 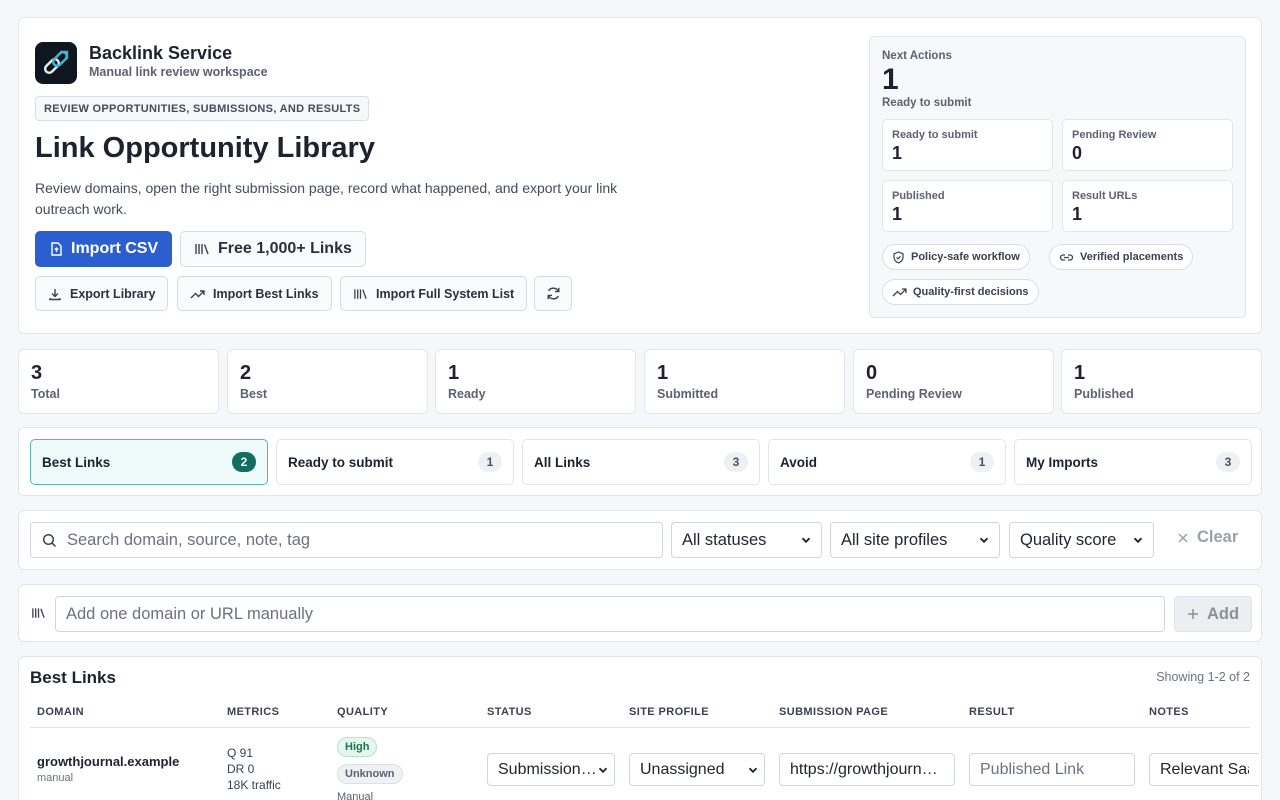 I want to click on free-links-button: Free 1,000+ Links, so click(x=273, y=249).